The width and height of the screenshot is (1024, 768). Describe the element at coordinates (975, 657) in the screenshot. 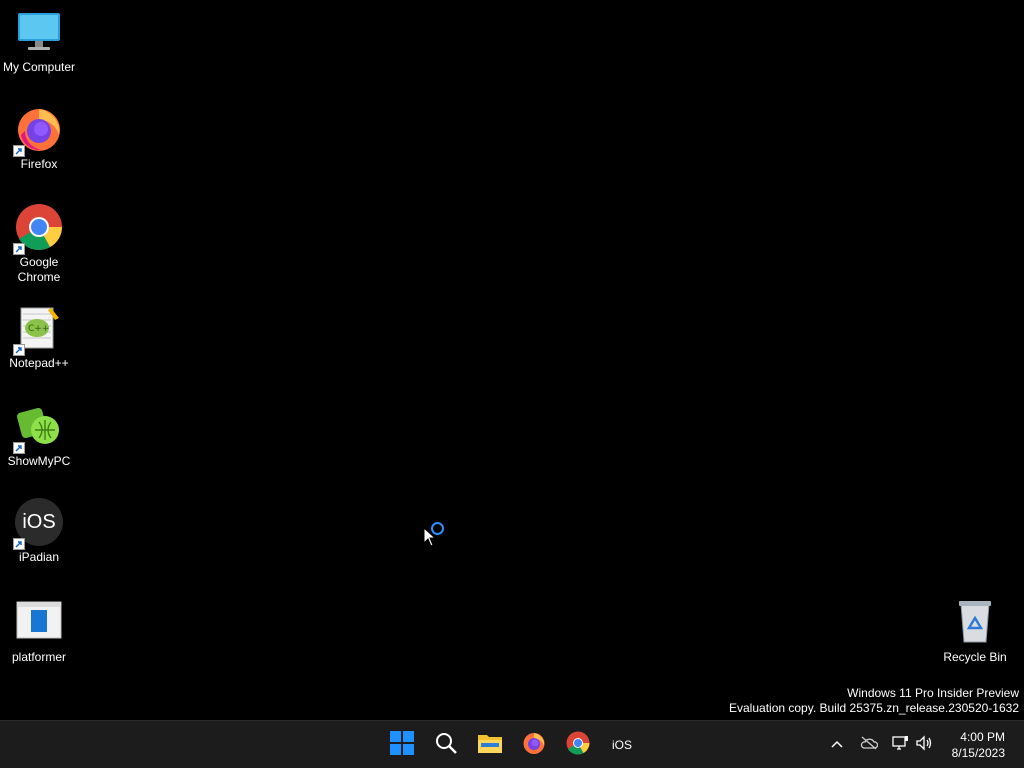

I see `desktop-icon-label: Recycle Bin` at that location.